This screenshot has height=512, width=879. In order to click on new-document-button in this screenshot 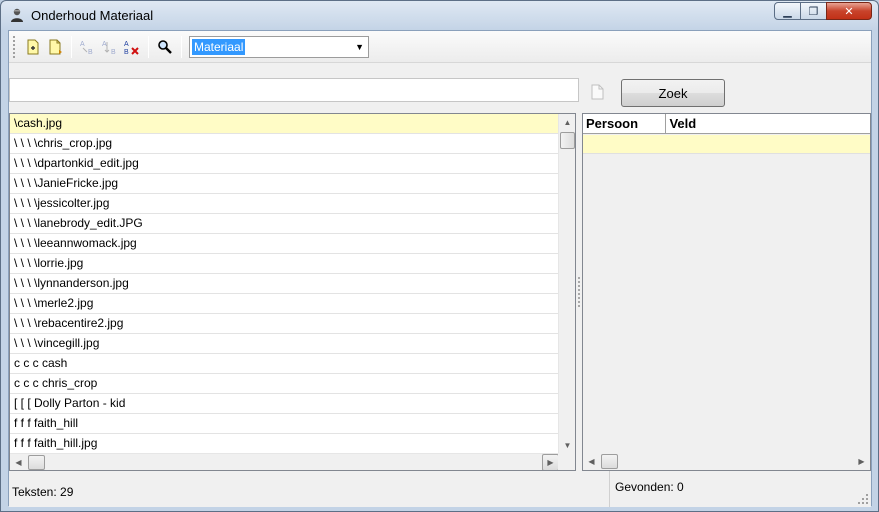, I will do `click(55, 47)`.